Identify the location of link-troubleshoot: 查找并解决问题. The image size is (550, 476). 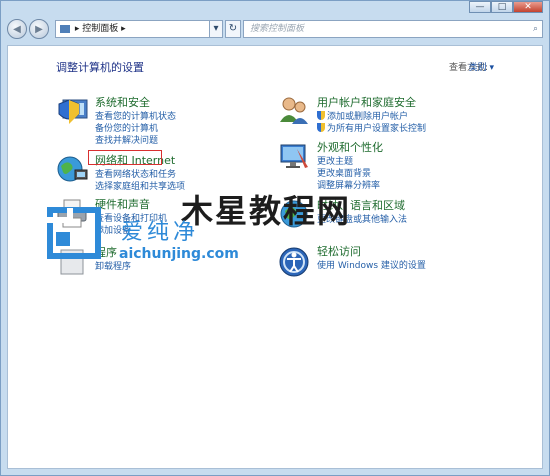
(126, 139).